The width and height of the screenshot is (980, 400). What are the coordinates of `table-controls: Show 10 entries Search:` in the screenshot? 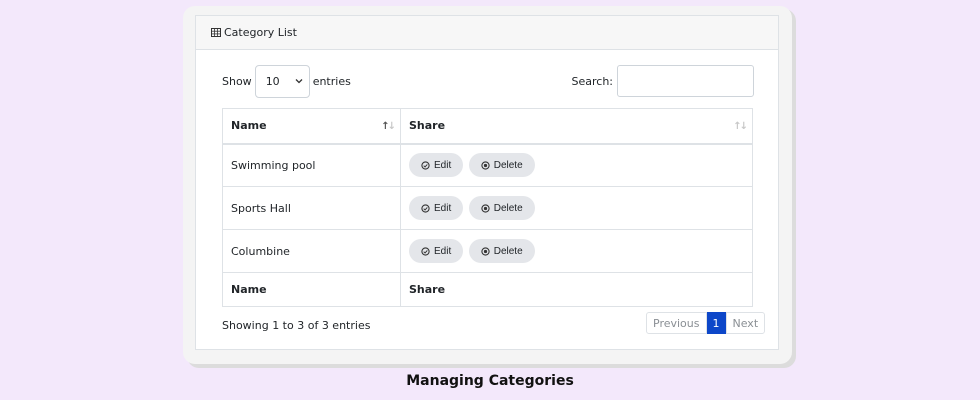 It's located at (488, 81).